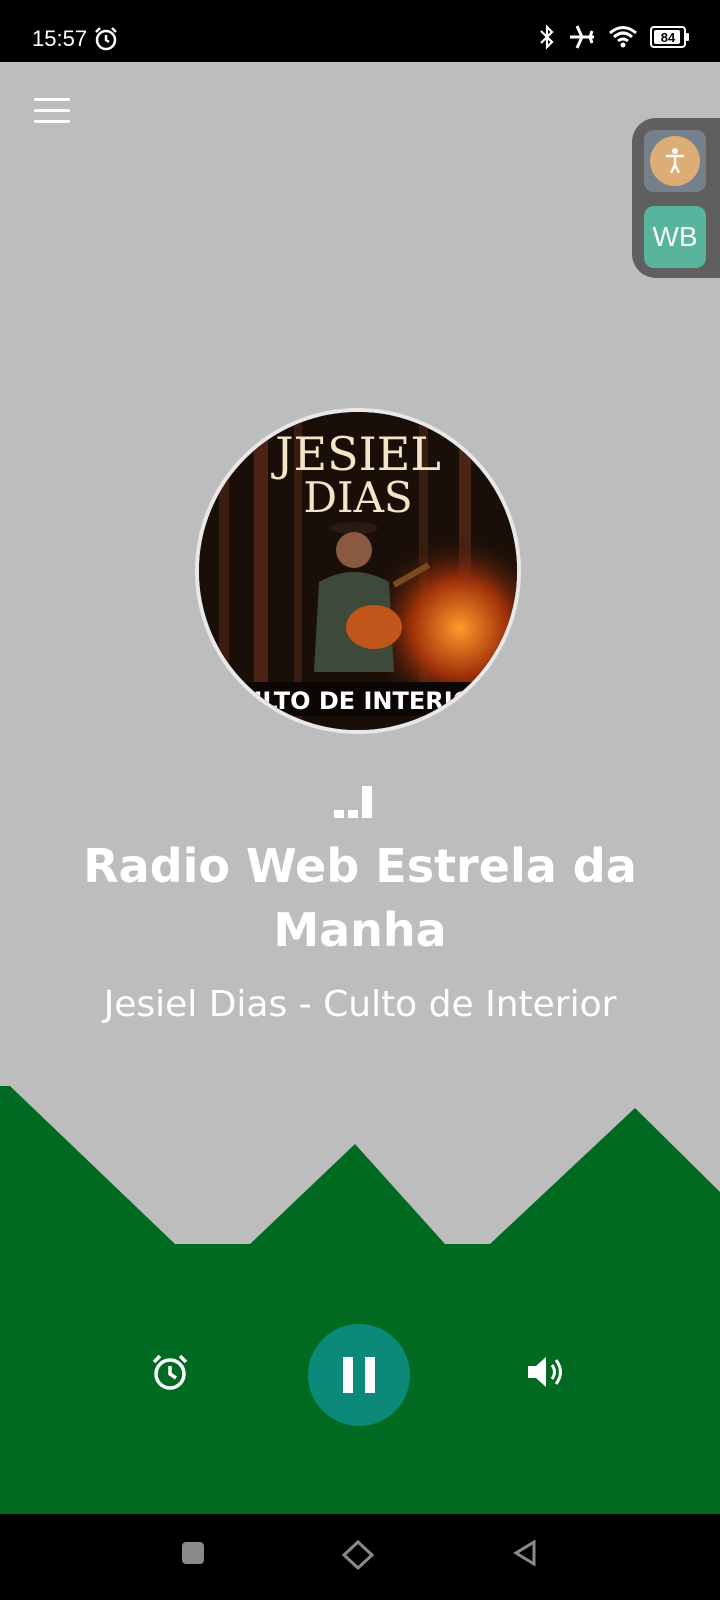  Describe the element at coordinates (623, 37) in the screenshot. I see `wifi-icon` at that location.